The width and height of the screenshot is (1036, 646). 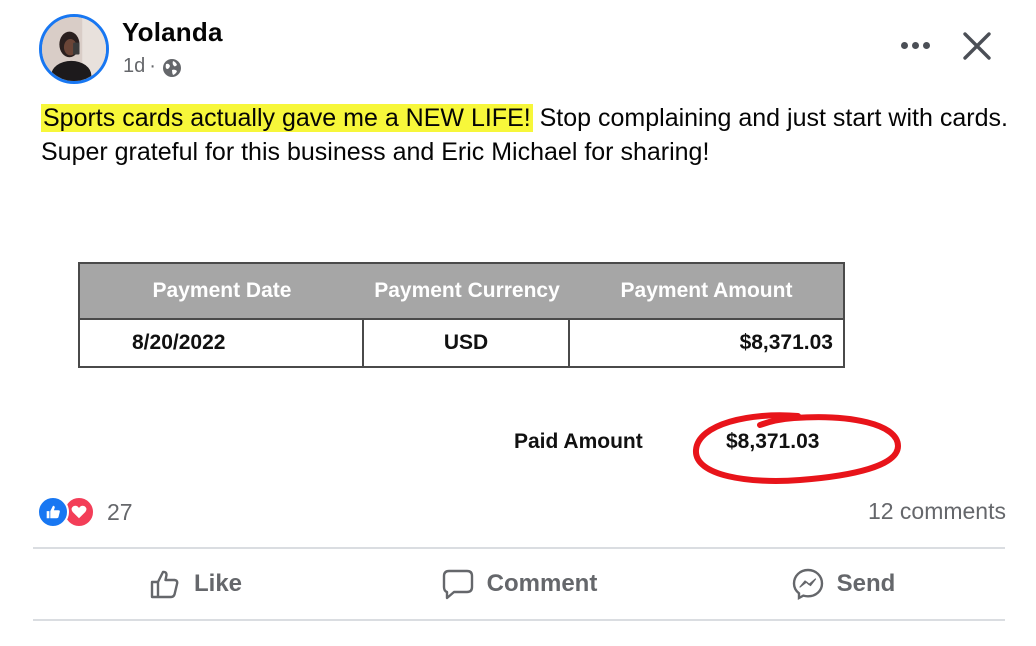 What do you see at coordinates (172, 32) in the screenshot?
I see `author-name: Yolanda` at bounding box center [172, 32].